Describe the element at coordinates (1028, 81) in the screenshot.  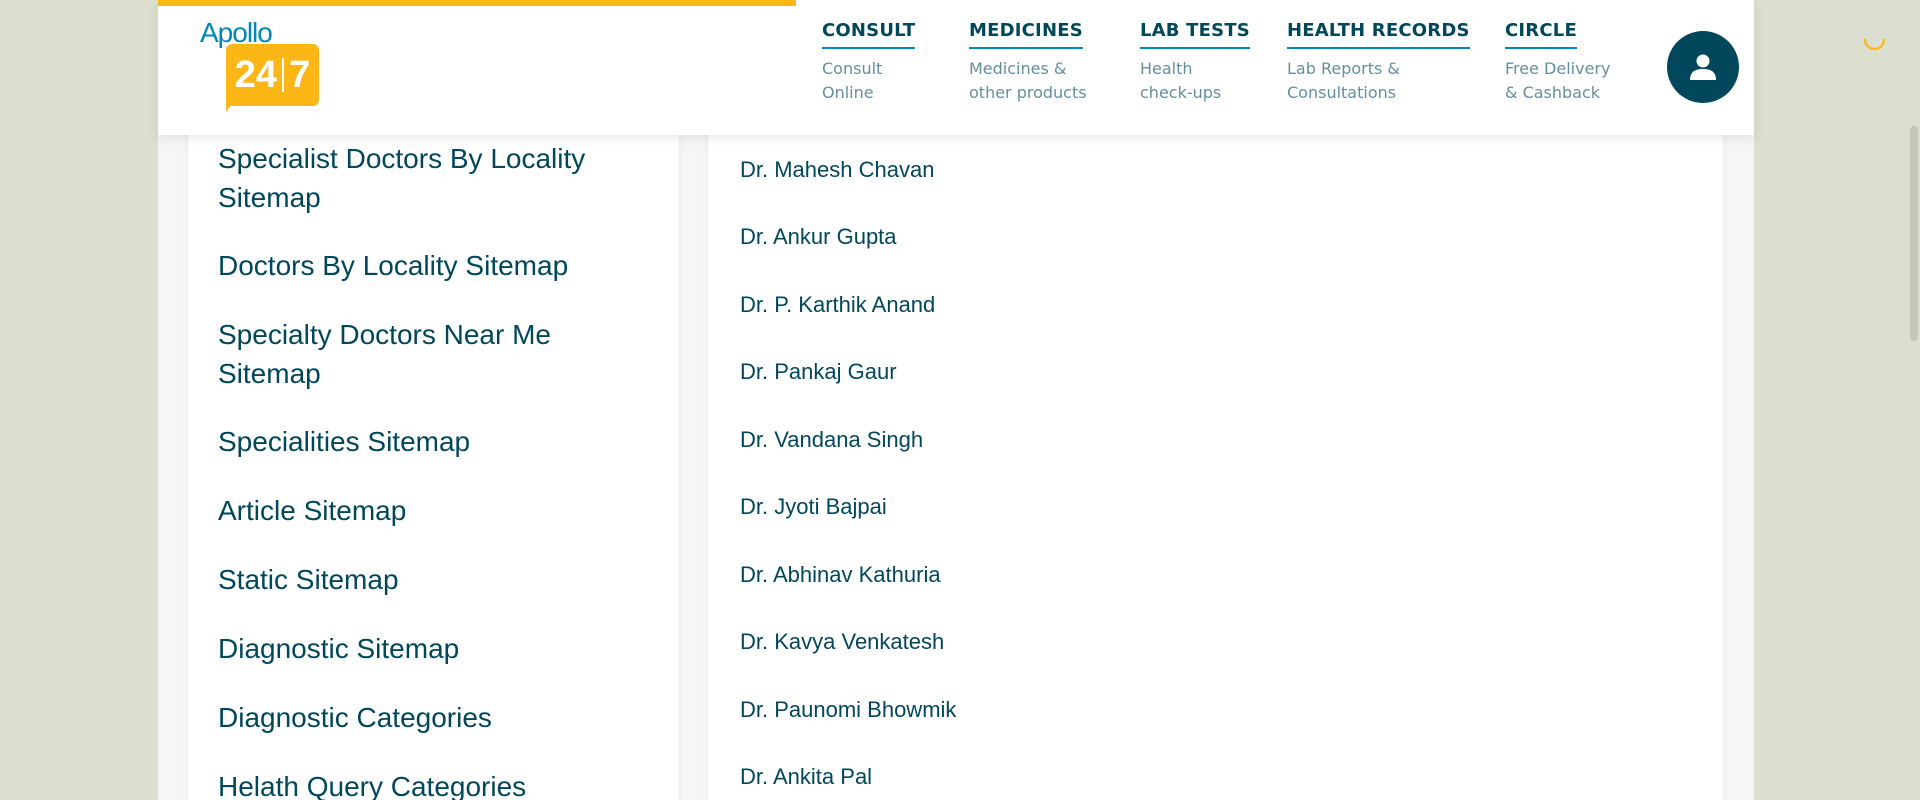
I see `nav-medicines-subtitle: Medicines & other products` at that location.